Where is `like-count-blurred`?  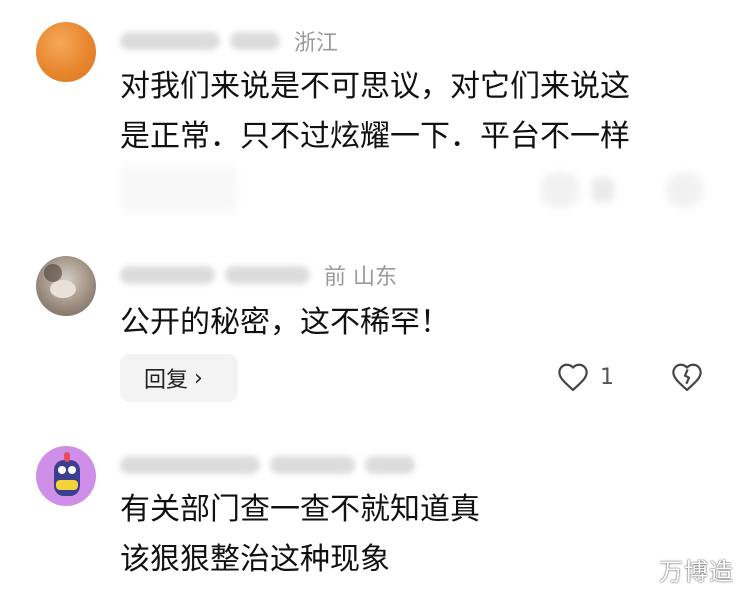 like-count-blurred is located at coordinates (603, 190).